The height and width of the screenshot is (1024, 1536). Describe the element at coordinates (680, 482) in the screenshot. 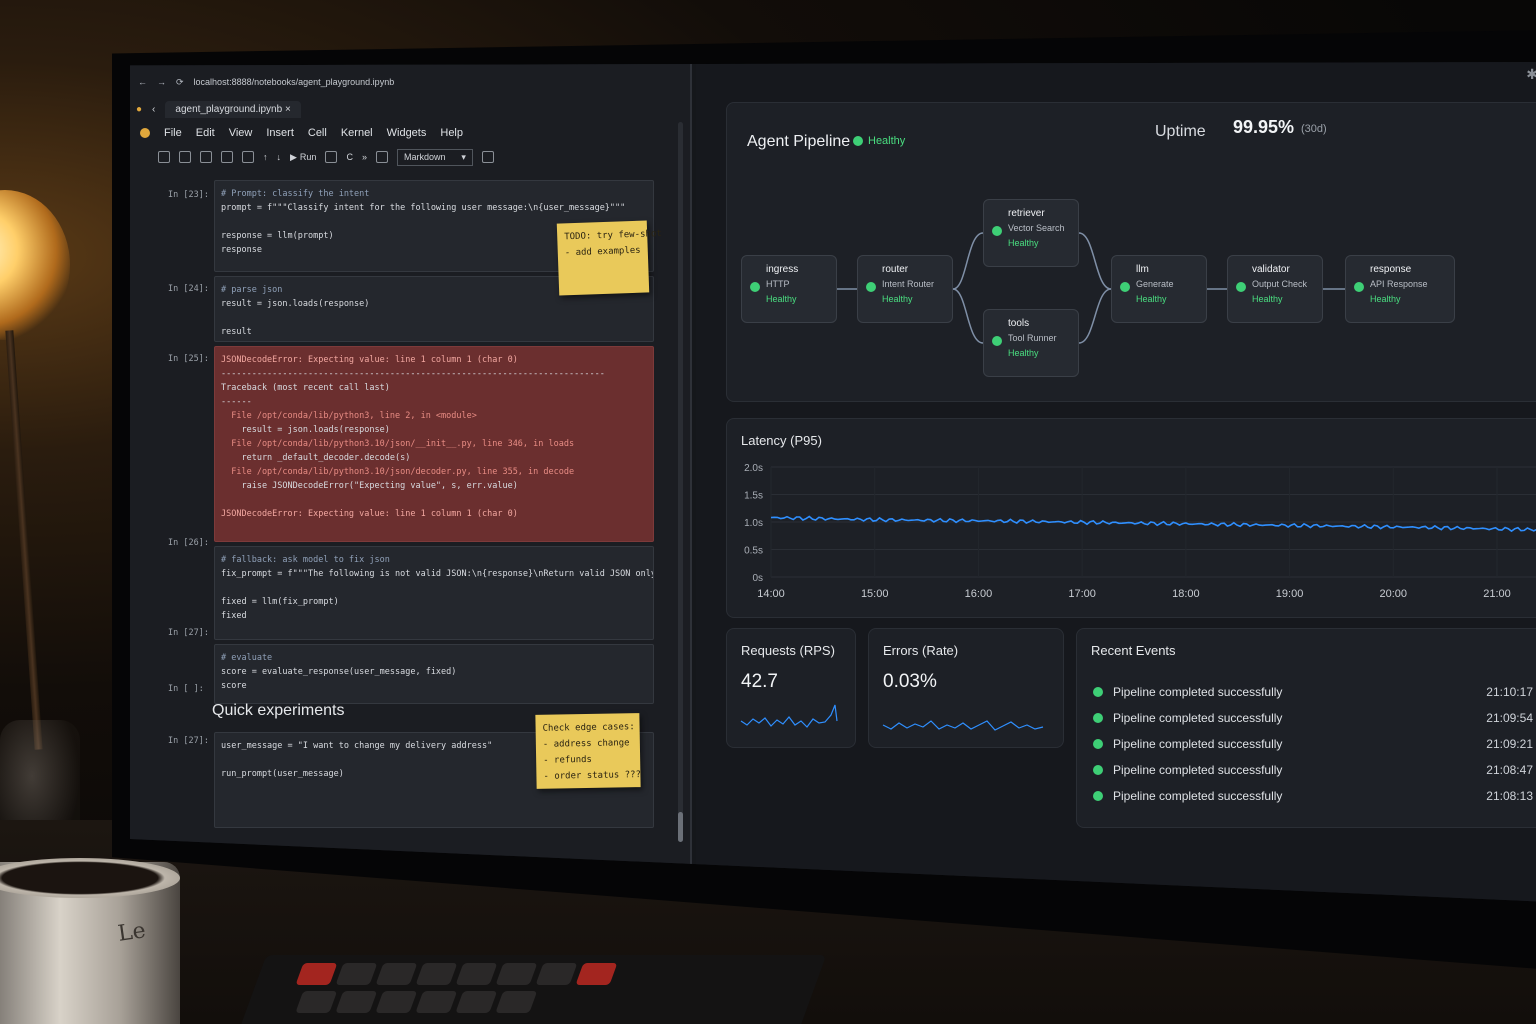

I see `notebook-scrollbar` at that location.